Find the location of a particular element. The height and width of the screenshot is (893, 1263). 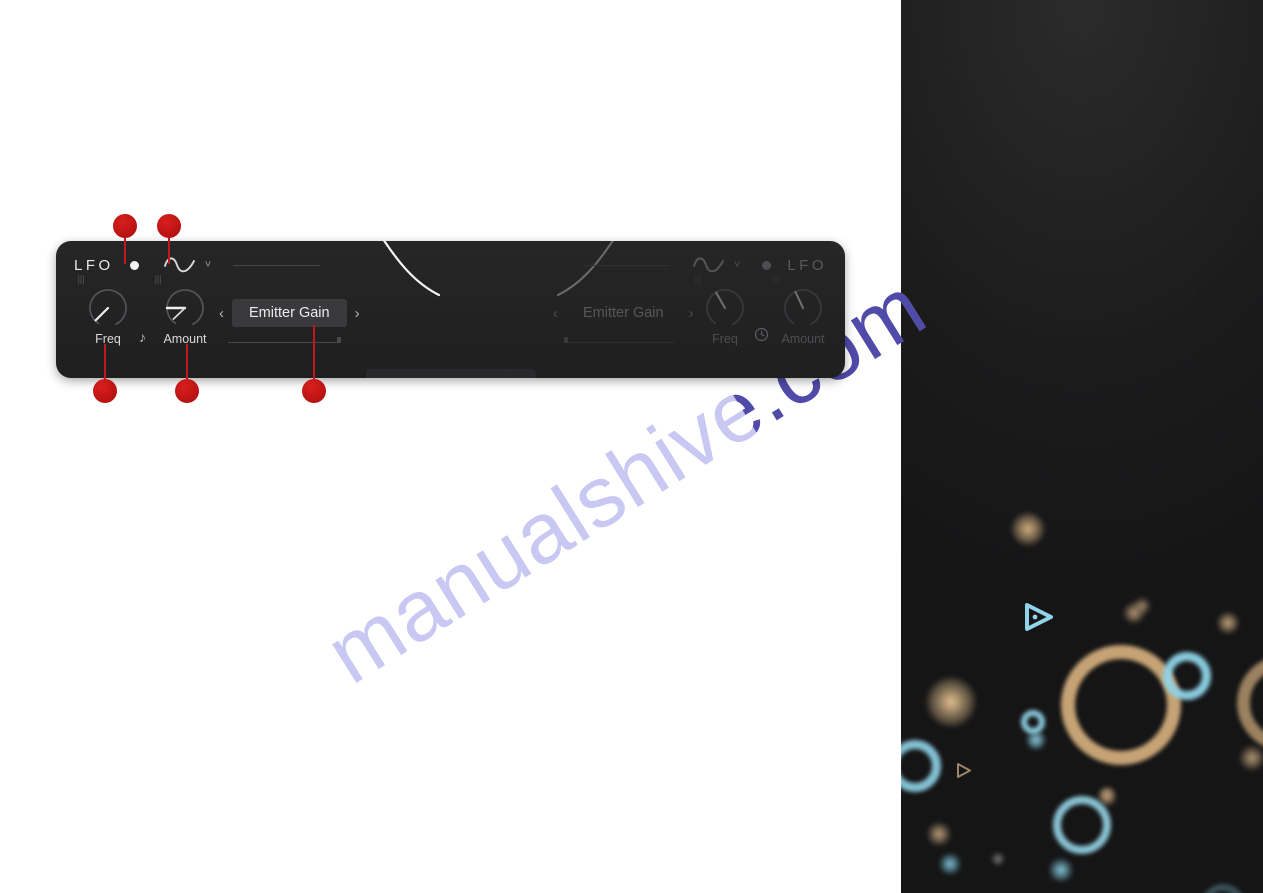

callout-waveform is located at coordinates (169, 226).